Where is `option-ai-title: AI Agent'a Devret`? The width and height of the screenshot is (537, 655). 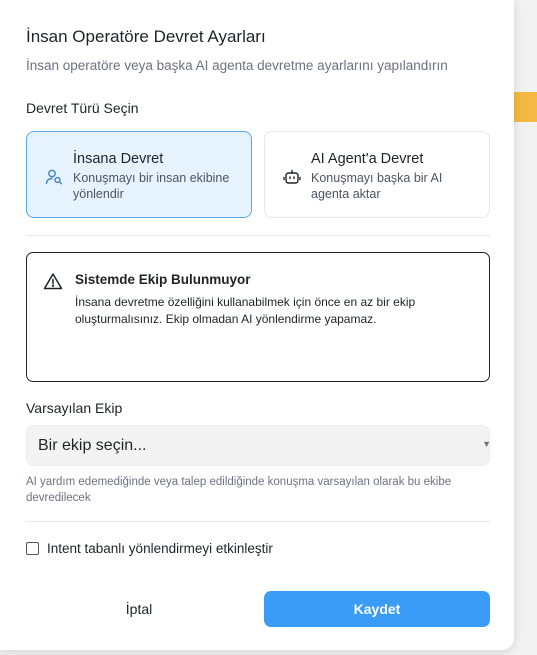 option-ai-title: AI Agent'a Devret is located at coordinates (367, 159).